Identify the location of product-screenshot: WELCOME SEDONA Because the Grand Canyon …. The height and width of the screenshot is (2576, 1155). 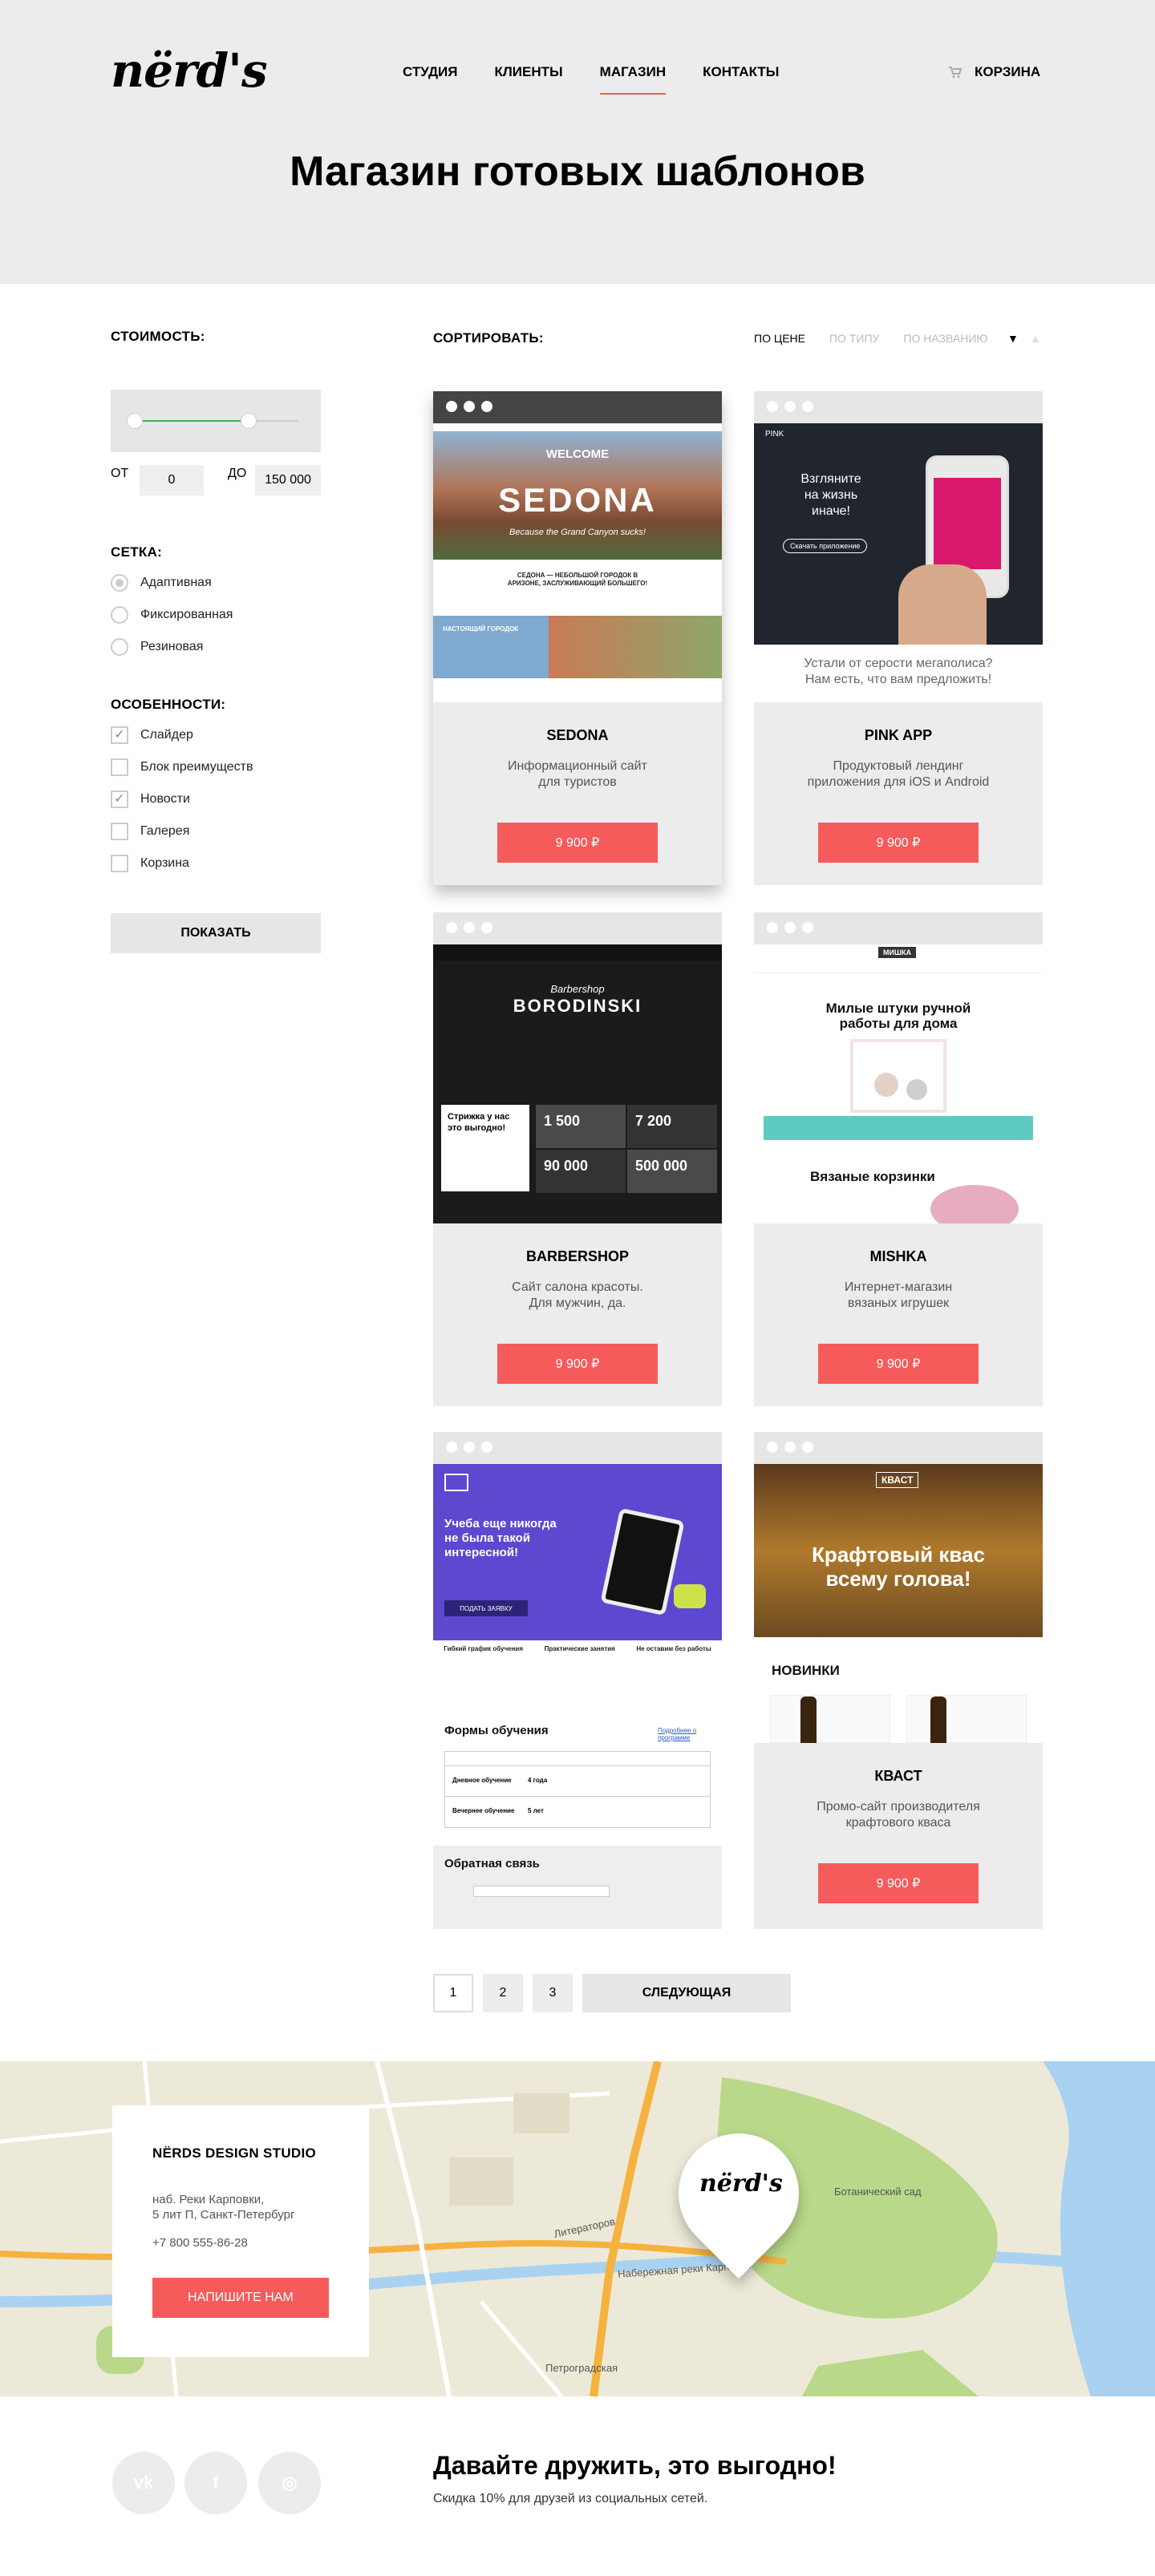
(577, 562).